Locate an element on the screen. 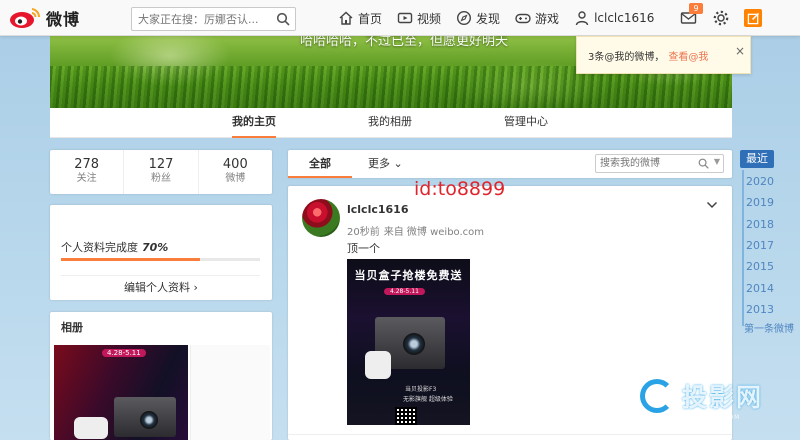 Image resolution: width=800 pixels, height=440 pixels. overlay-id-text: id:to8899 is located at coordinates (460, 189).